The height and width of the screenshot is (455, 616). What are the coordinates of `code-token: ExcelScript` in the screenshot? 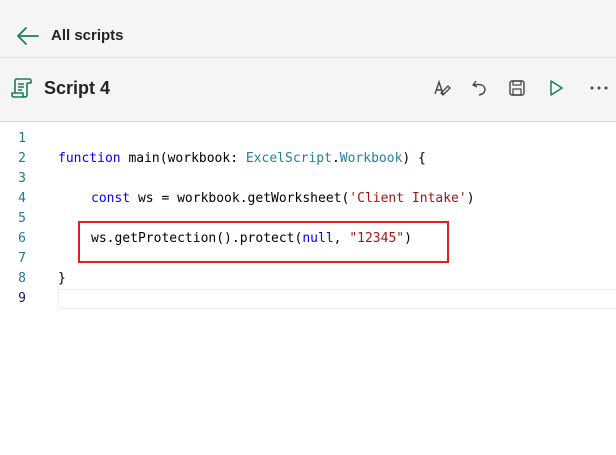 It's located at (288, 158).